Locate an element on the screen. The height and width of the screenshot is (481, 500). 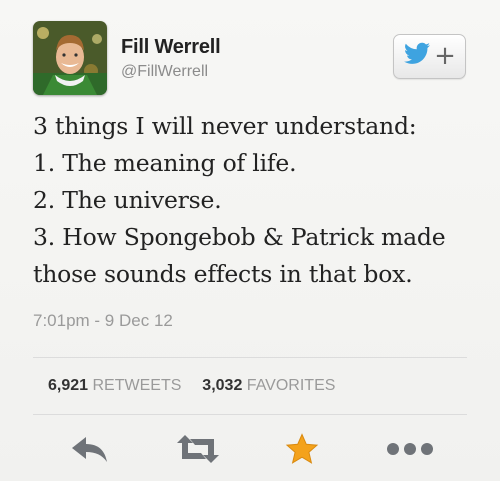
tweet-text-line: those sounds effects in that box. is located at coordinates (223, 274).